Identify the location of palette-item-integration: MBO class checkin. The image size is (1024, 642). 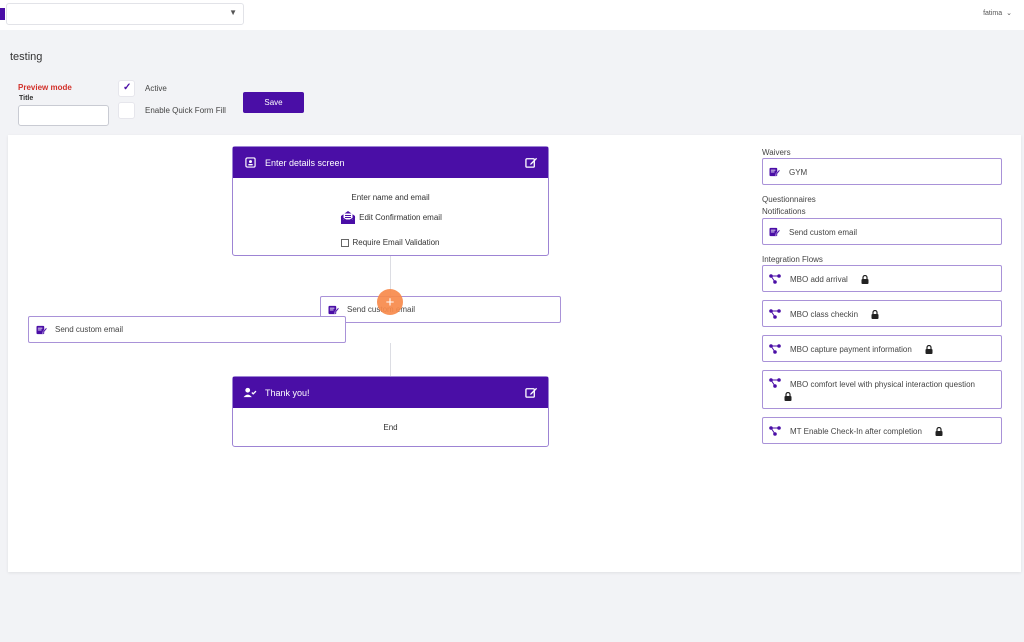
(882, 313).